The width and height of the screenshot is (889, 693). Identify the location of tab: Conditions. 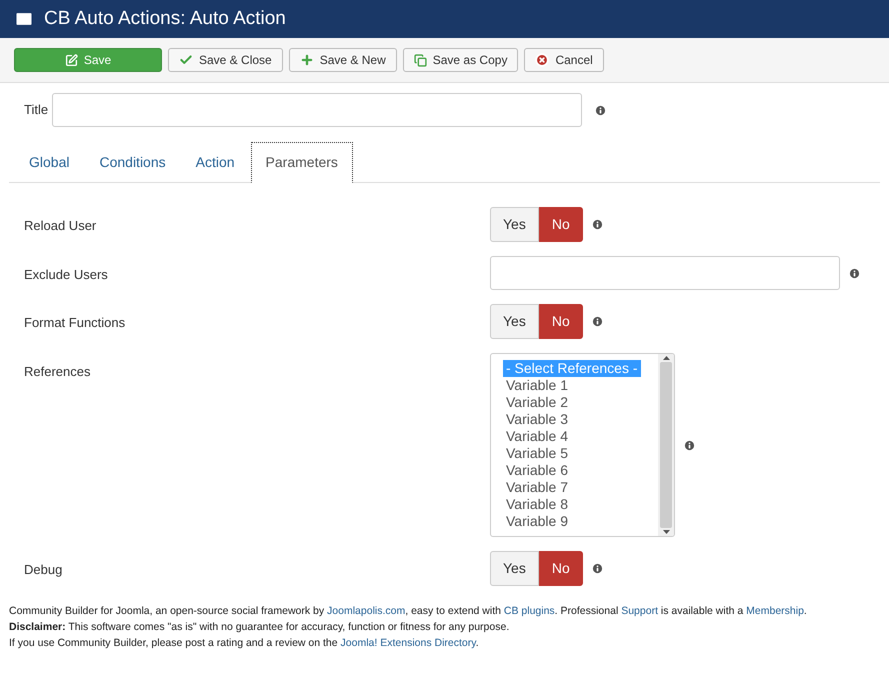
(132, 162).